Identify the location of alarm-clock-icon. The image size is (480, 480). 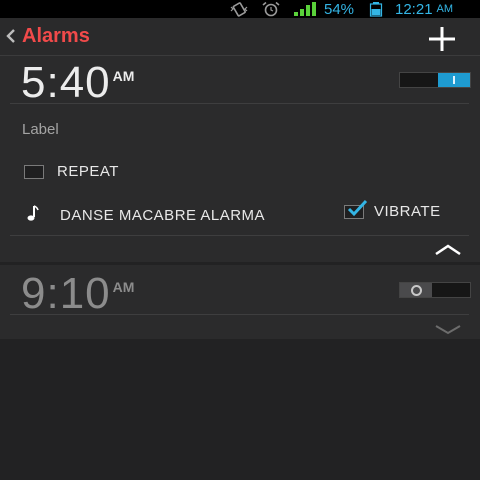
(271, 9).